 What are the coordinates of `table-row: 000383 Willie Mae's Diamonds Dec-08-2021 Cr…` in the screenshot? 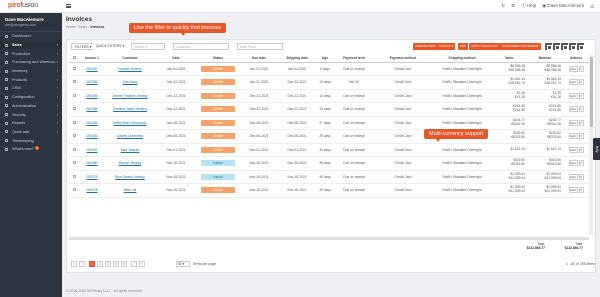 It's located at (329, 123).